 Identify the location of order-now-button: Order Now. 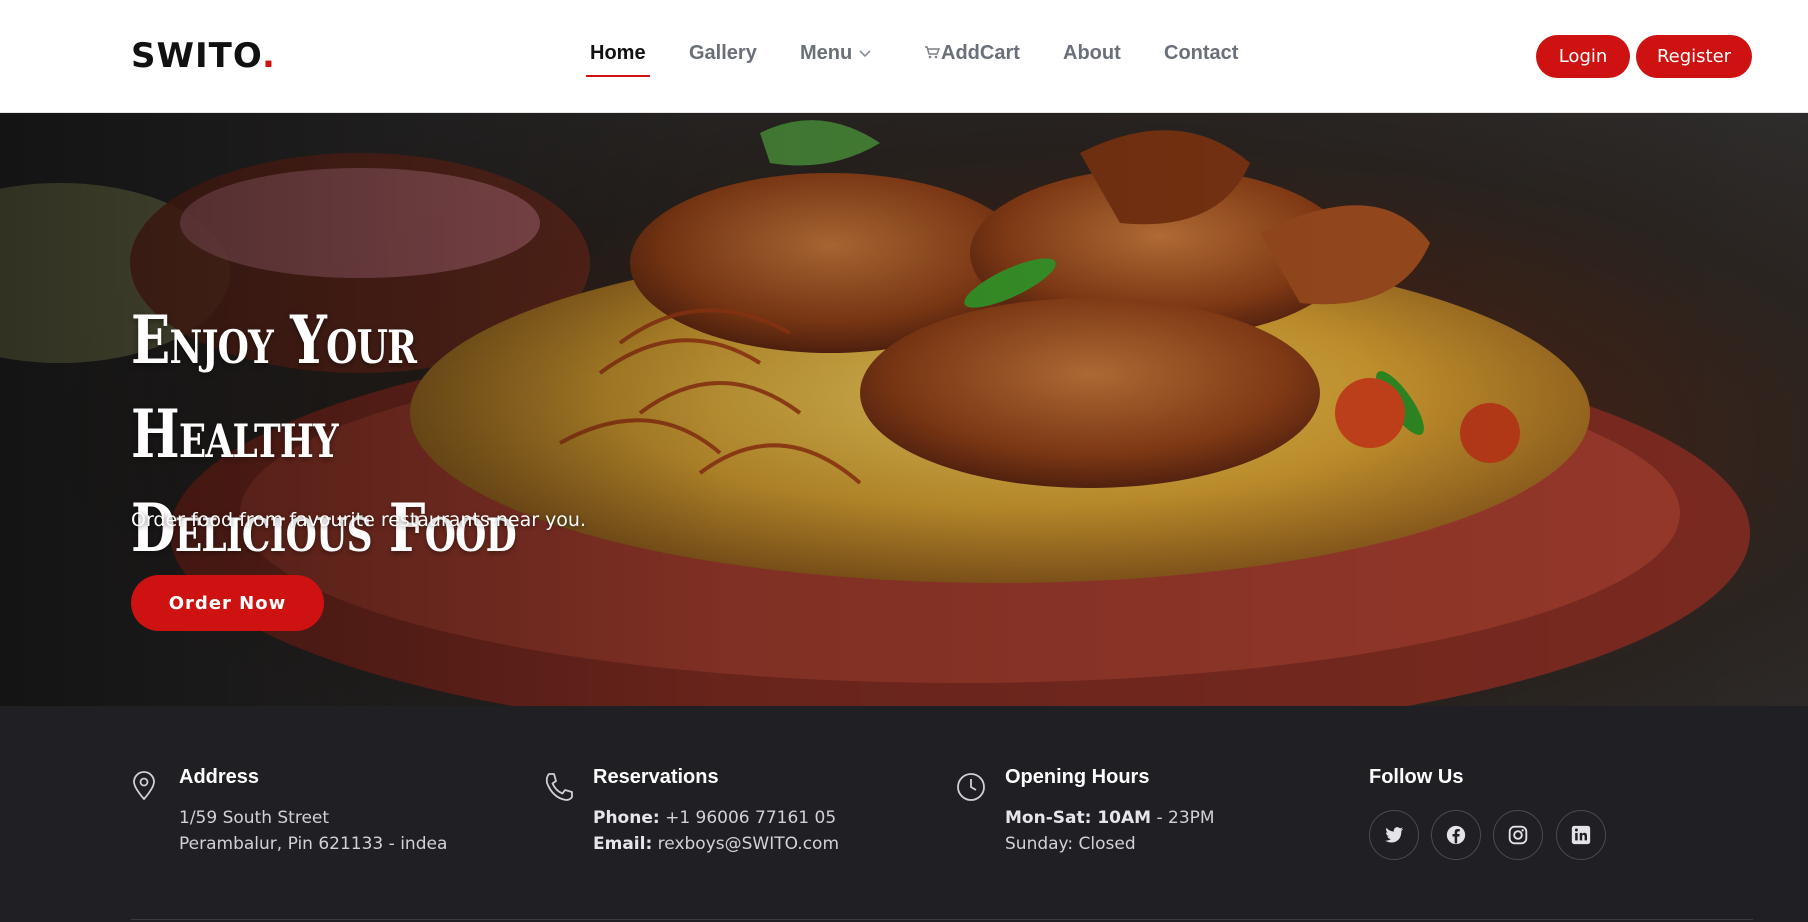
(227, 603).